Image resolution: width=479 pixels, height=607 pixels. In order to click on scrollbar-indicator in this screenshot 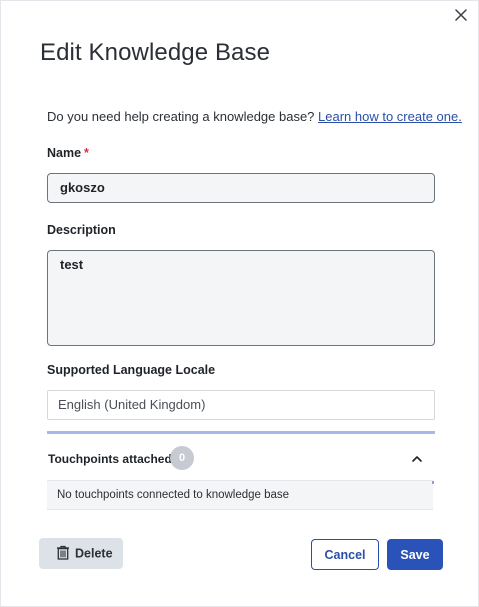, I will do `click(433, 482)`.